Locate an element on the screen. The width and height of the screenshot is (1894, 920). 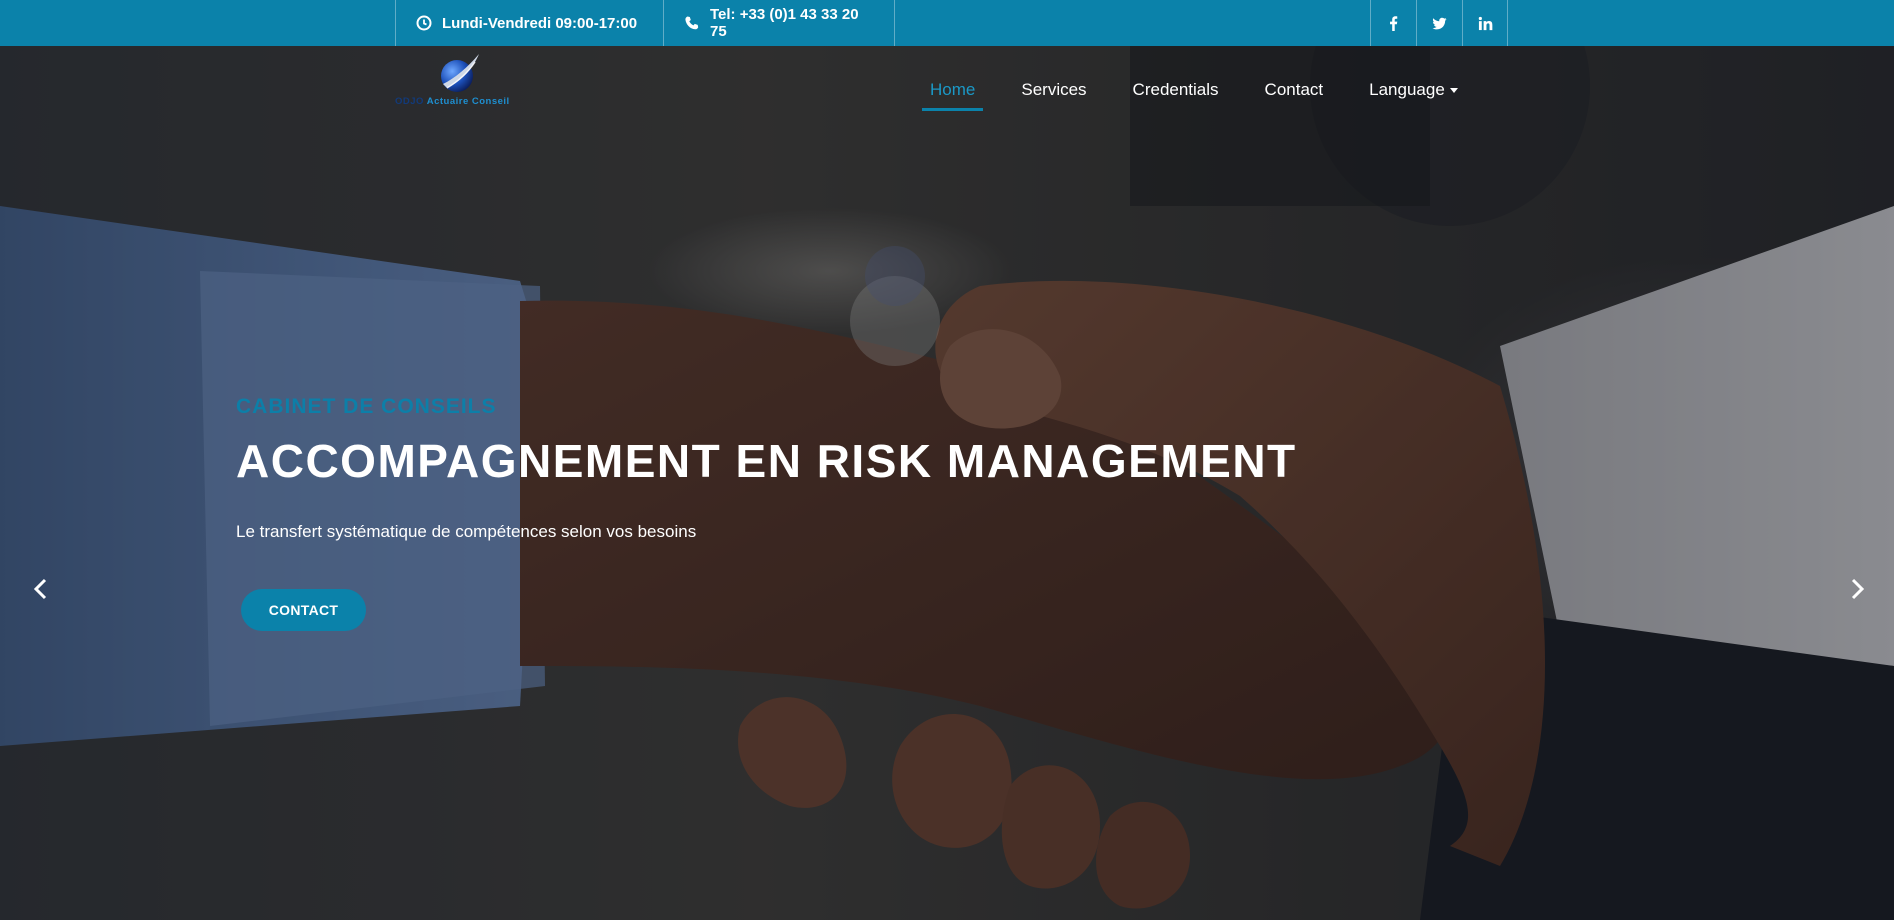
phone-icon is located at coordinates (692, 23).